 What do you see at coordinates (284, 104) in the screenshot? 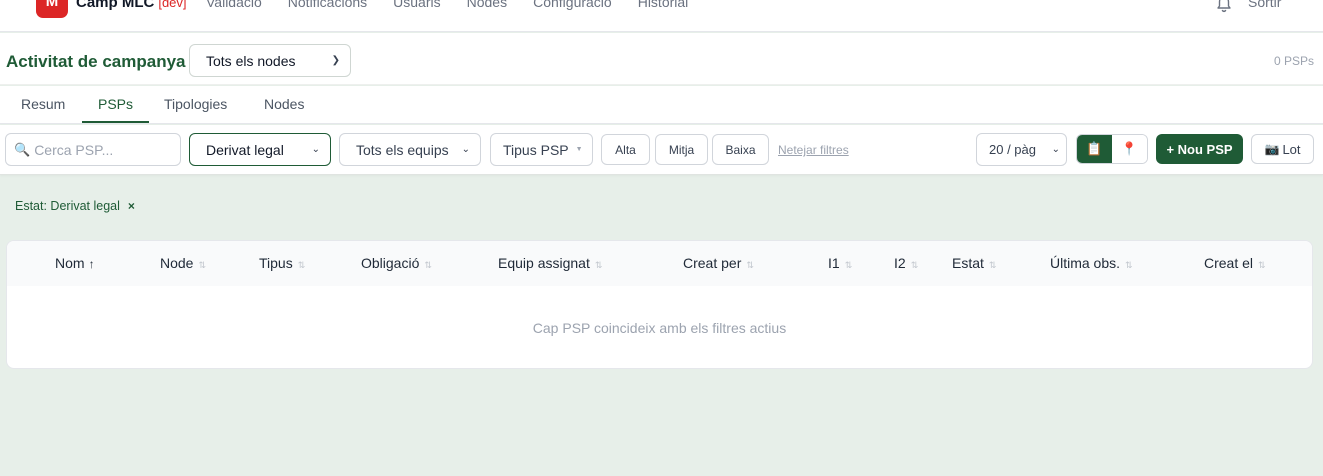
I see `tab-nodes: Nodes` at bounding box center [284, 104].